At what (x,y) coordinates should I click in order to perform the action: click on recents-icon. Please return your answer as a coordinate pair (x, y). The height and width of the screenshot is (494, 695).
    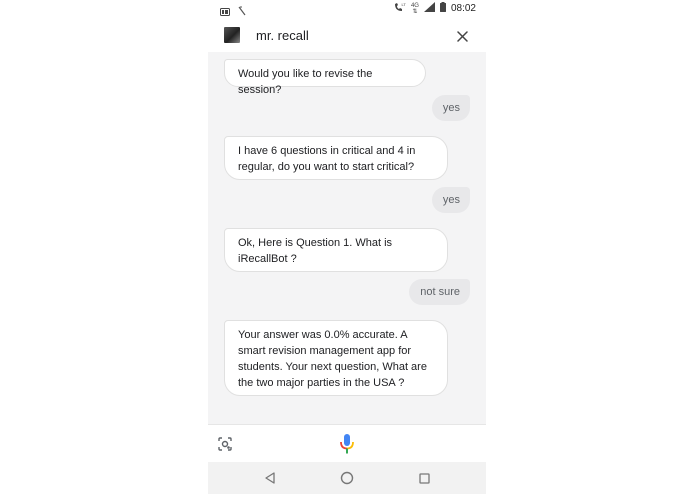
    Looking at the image, I should click on (424, 478).